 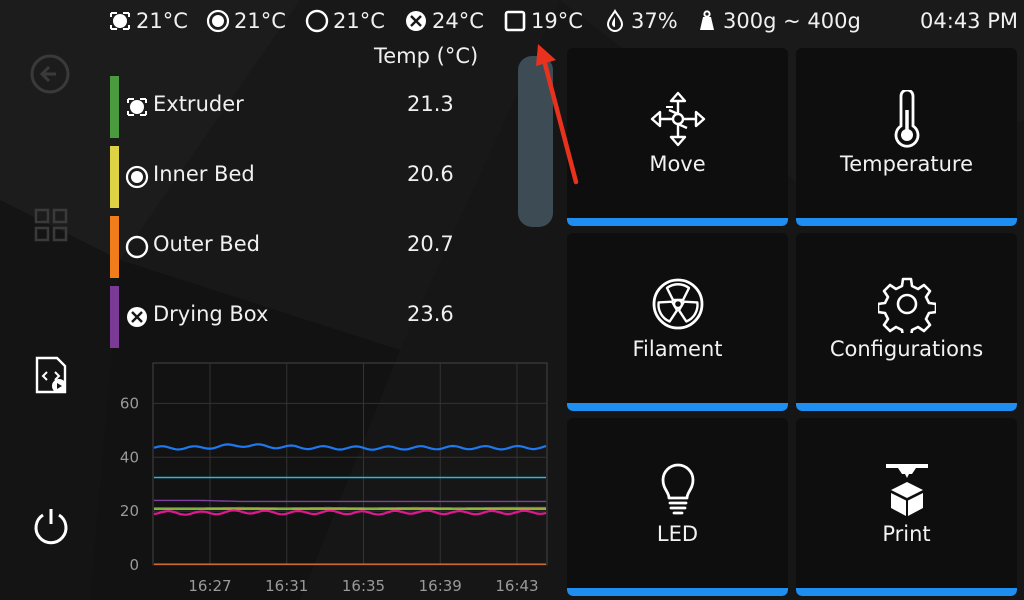 I want to click on power-icon, so click(x=51, y=527).